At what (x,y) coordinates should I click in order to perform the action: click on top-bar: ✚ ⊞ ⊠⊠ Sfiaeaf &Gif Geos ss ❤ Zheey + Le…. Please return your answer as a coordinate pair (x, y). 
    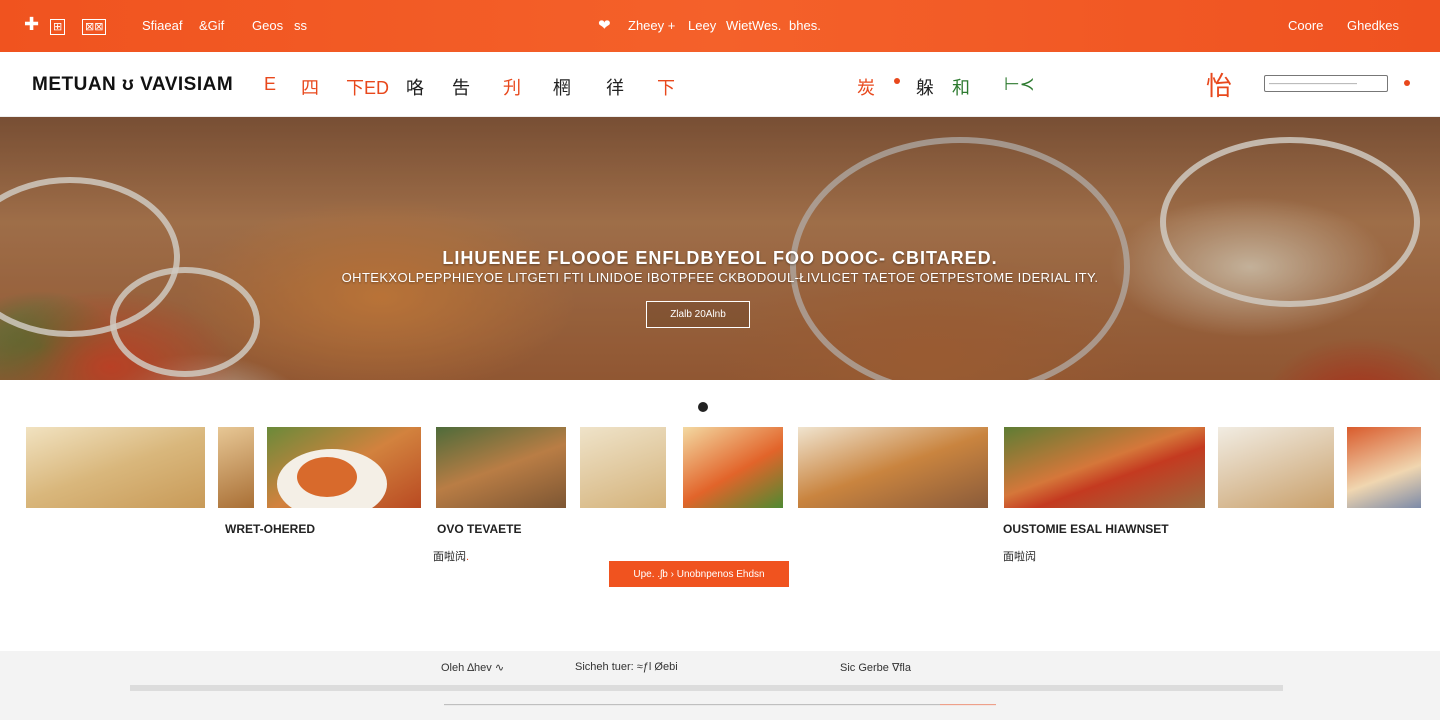
    Looking at the image, I should click on (720, 26).